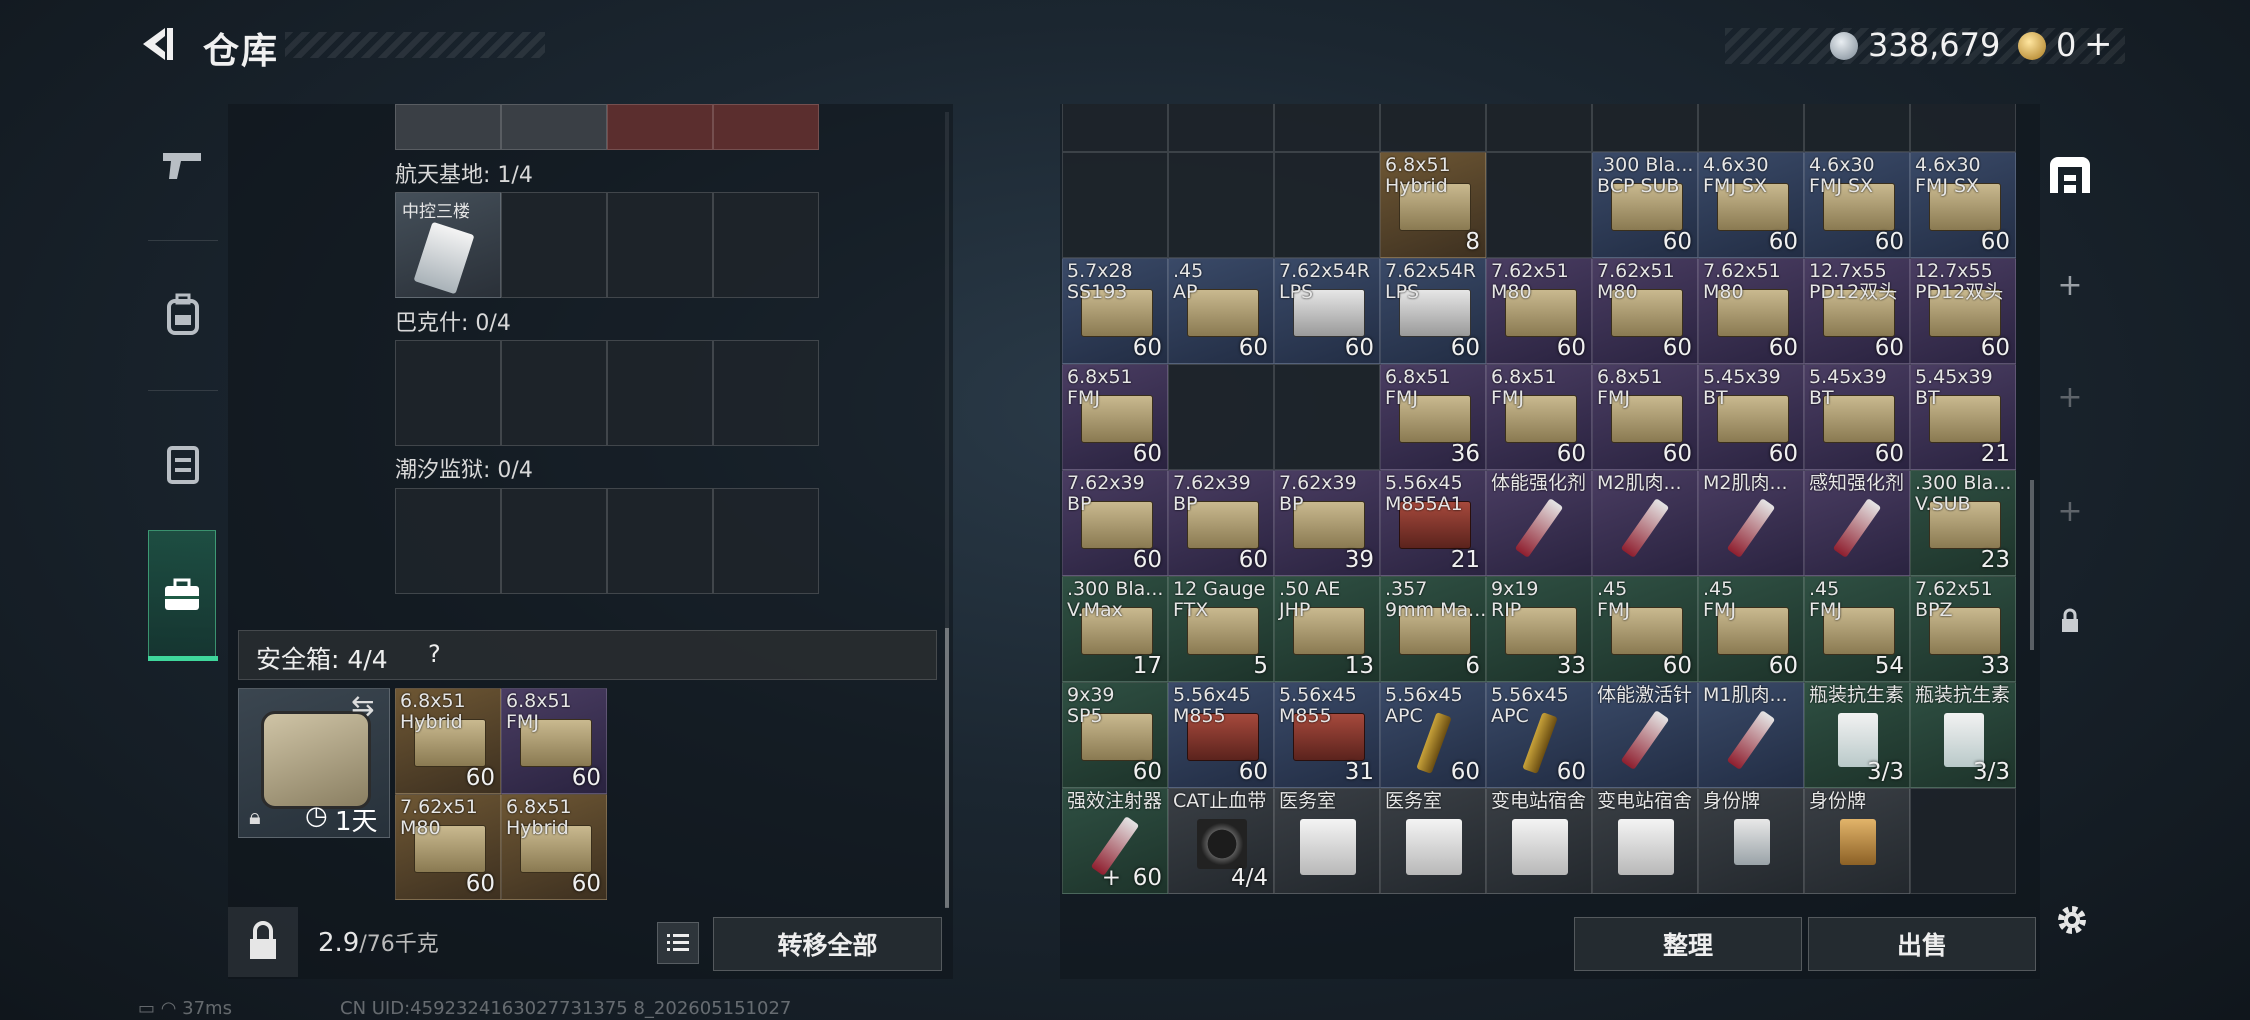  What do you see at coordinates (1221, 735) in the screenshot?
I see `item-slot: 5.56x45 M855 60` at bounding box center [1221, 735].